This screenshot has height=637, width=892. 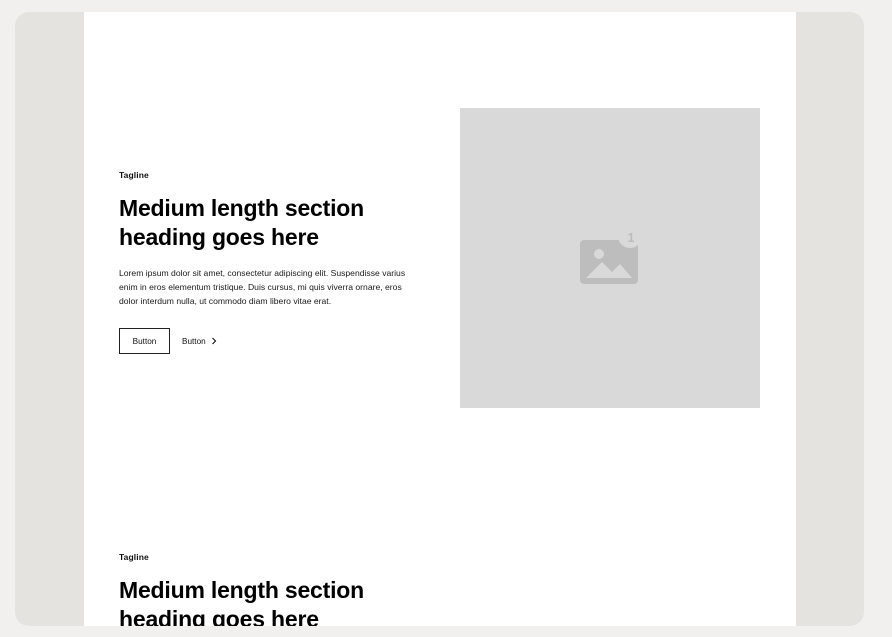 What do you see at coordinates (630, 237) in the screenshot?
I see `image-badge-number: 1` at bounding box center [630, 237].